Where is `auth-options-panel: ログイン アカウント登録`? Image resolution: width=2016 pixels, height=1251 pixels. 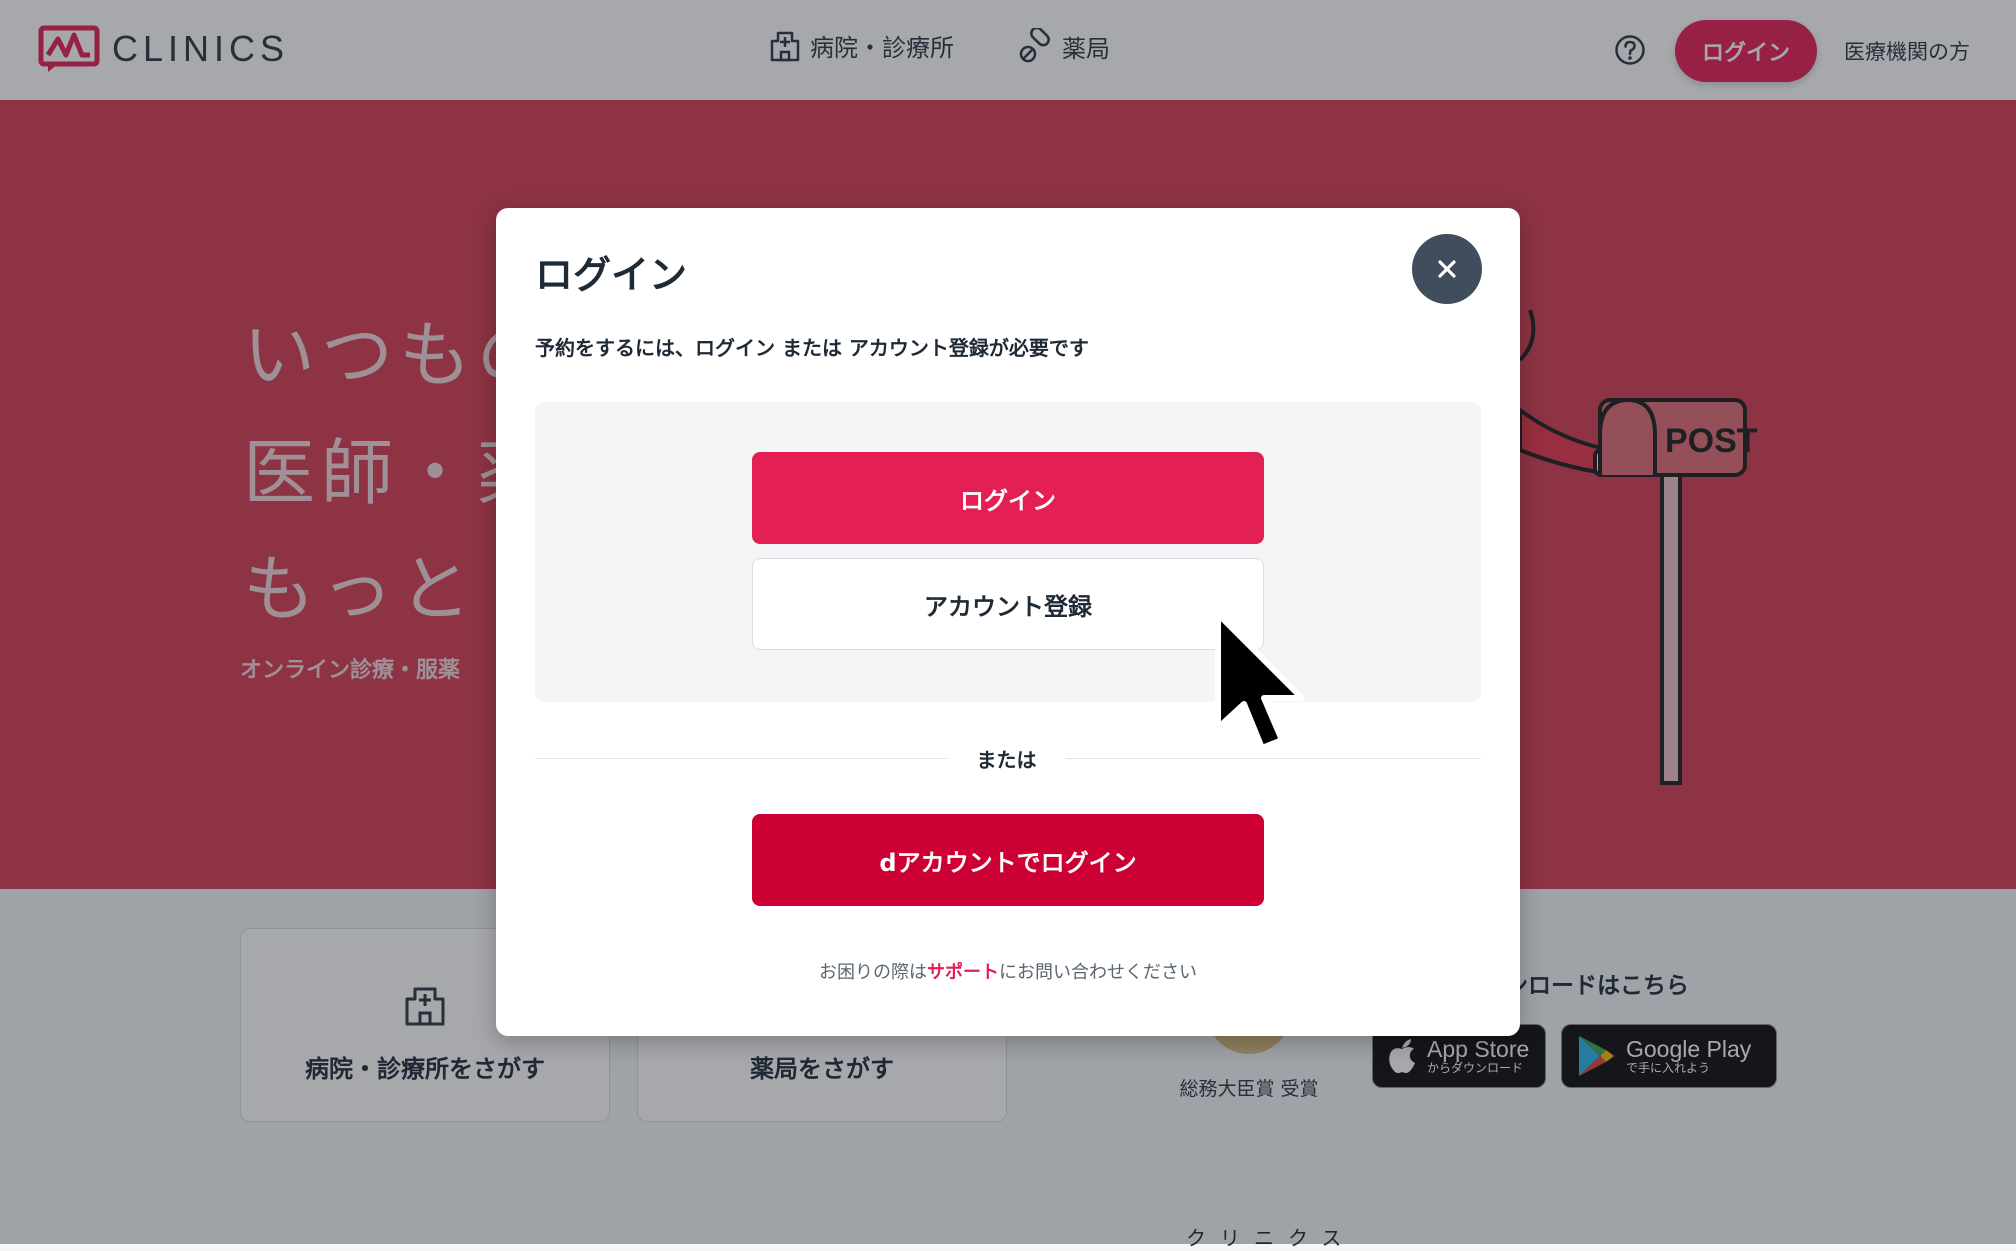 auth-options-panel: ログイン アカウント登録 is located at coordinates (1008, 552).